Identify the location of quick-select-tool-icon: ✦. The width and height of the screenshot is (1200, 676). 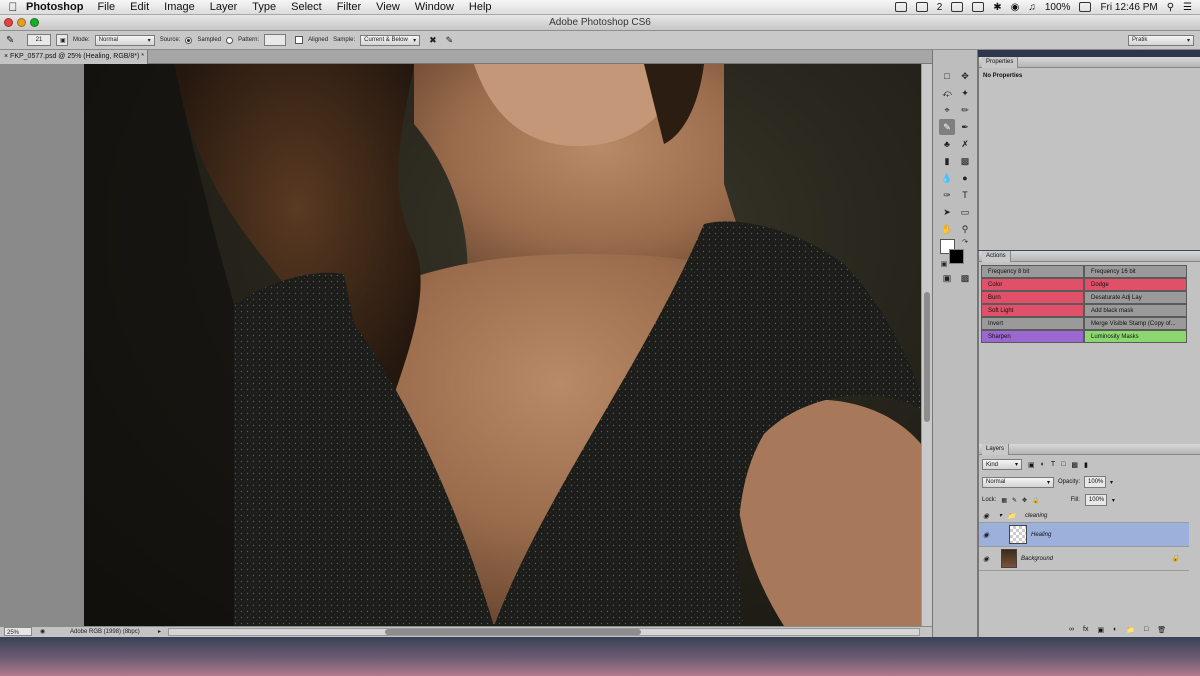
(965, 93).